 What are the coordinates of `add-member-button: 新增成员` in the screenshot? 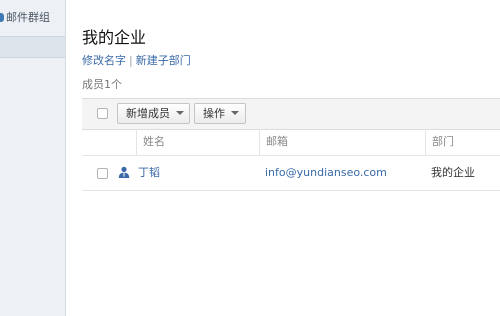 It's located at (153, 113).